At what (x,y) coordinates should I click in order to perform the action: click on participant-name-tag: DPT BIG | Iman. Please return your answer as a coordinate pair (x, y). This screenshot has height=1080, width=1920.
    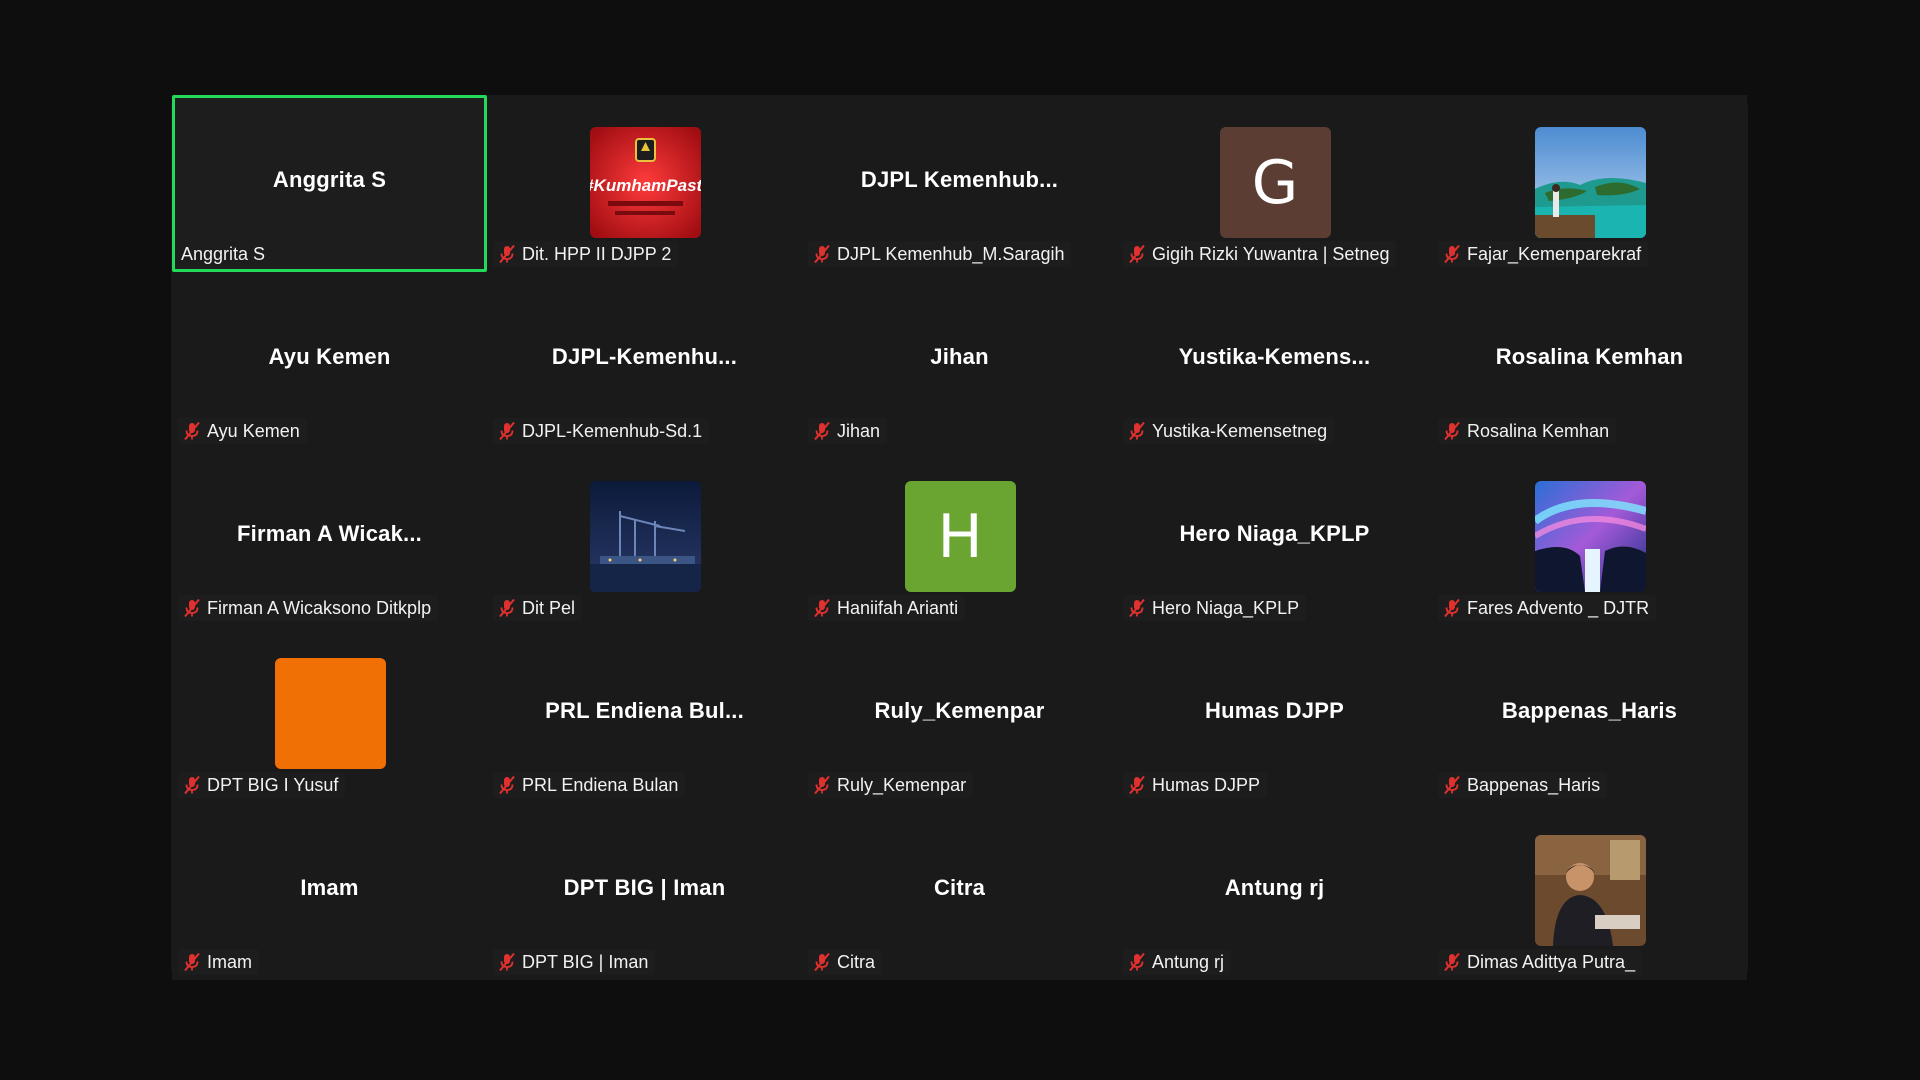
    Looking at the image, I should click on (574, 962).